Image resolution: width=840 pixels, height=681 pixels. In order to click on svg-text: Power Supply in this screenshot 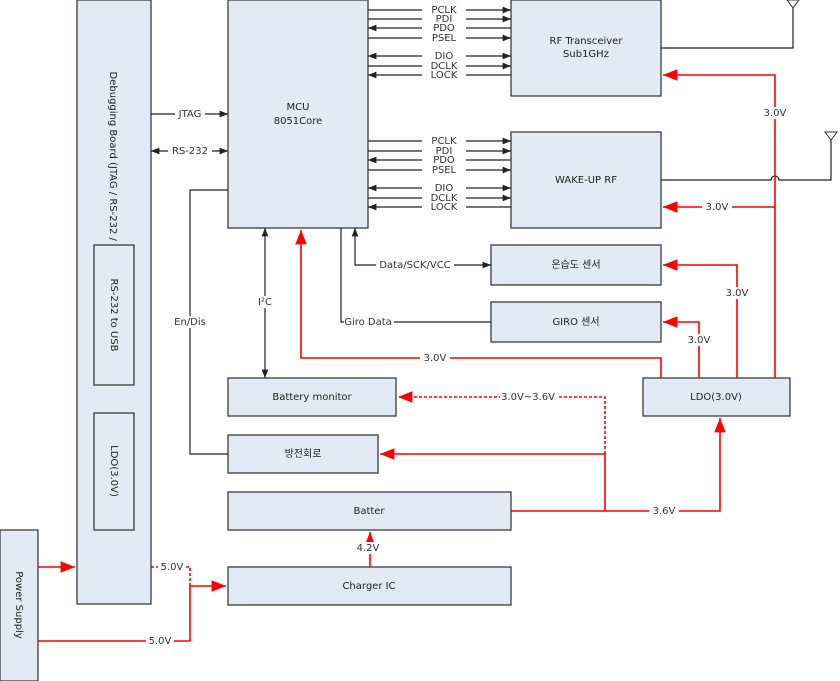, I will do `click(18, 605)`.